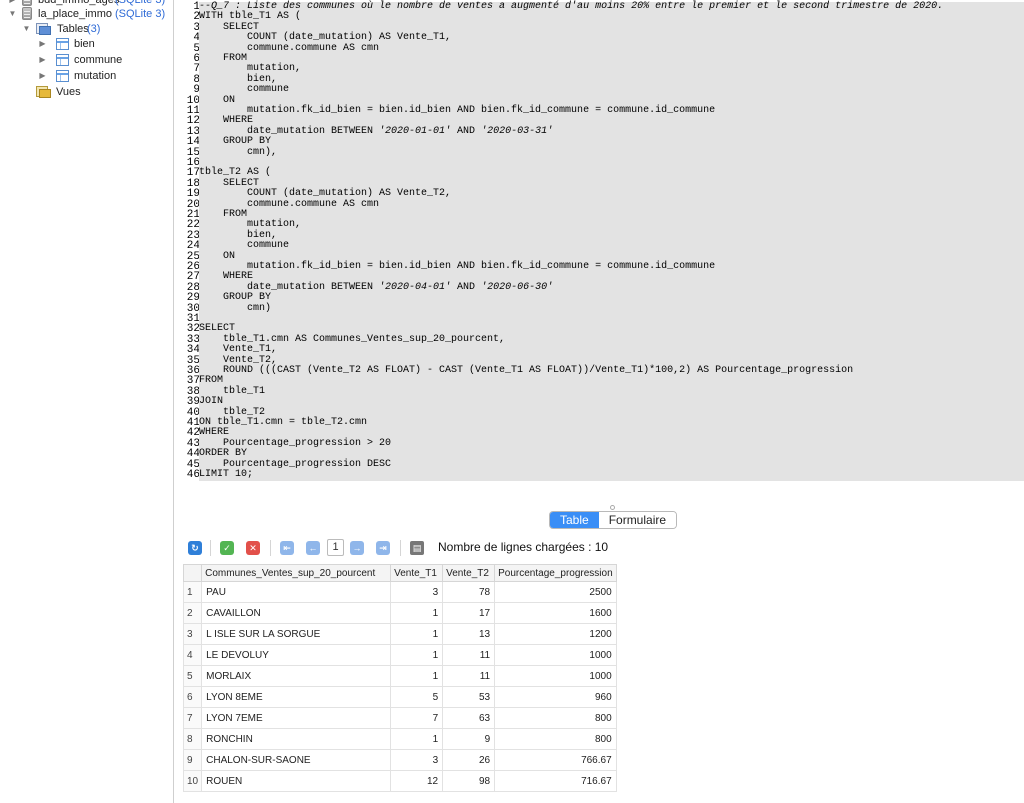 The height and width of the screenshot is (803, 1024). What do you see at coordinates (417, 573) in the screenshot?
I see `column-header-vente-t1: Vente_T1` at bounding box center [417, 573].